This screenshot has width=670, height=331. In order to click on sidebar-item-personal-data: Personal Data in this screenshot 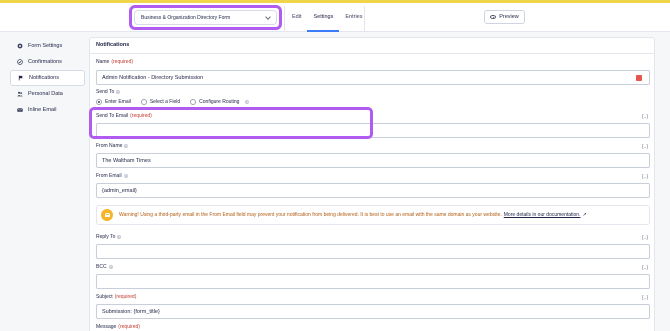, I will do `click(47, 94)`.